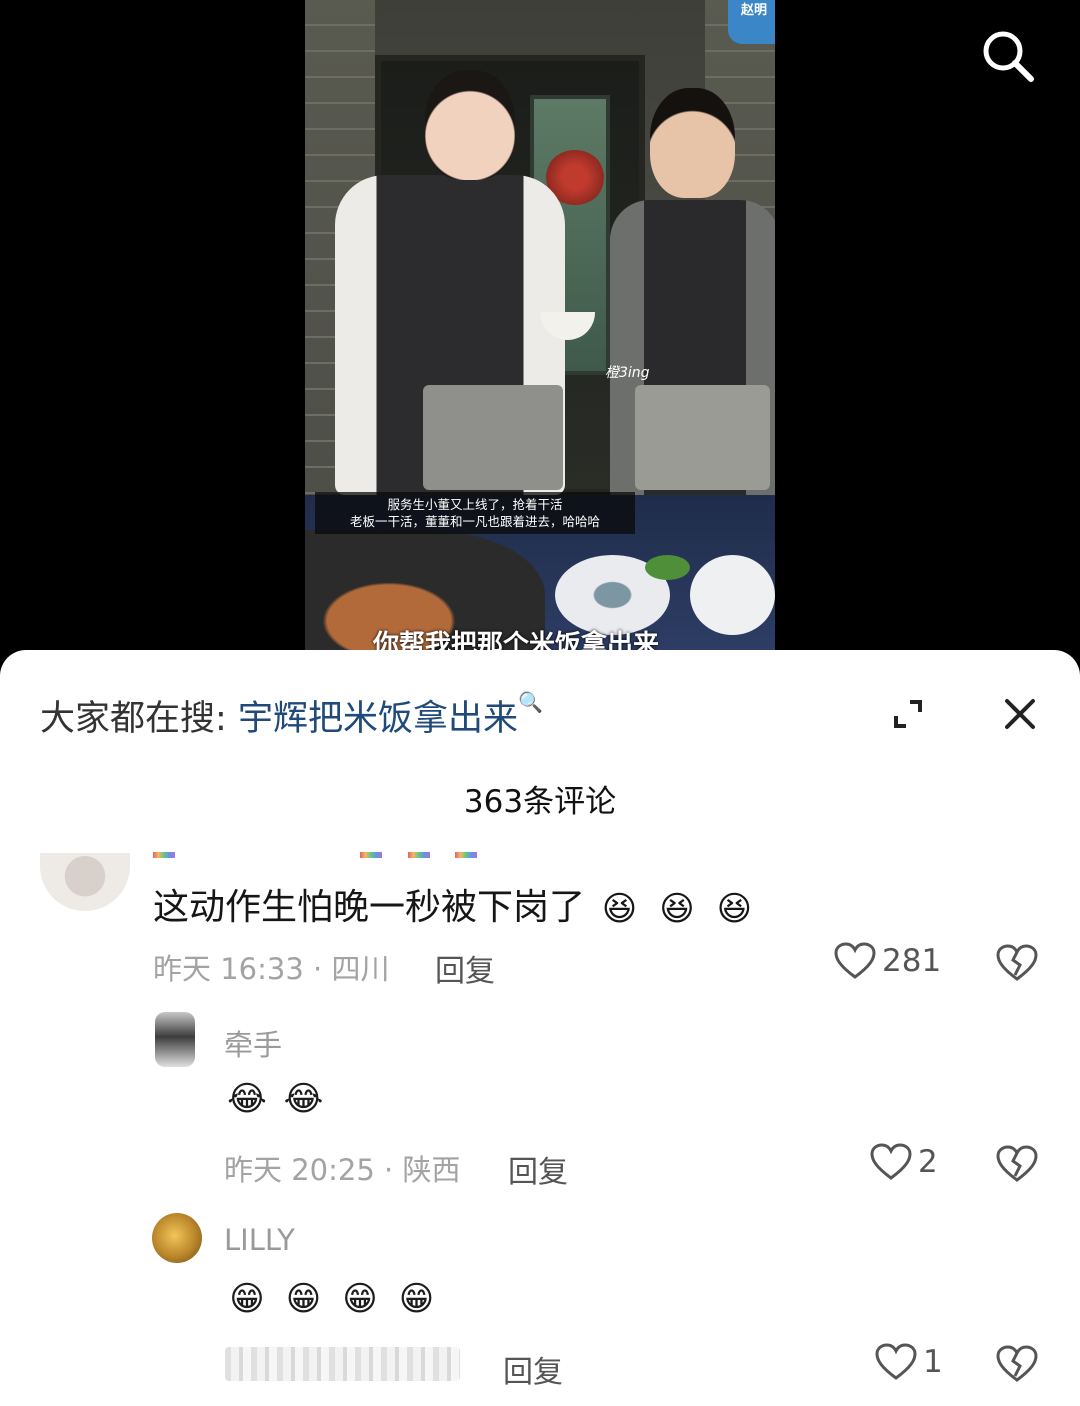 Image resolution: width=1080 pixels, height=1406 pixels. Describe the element at coordinates (912, 961) in the screenshot. I see `like-count: 281` at that location.